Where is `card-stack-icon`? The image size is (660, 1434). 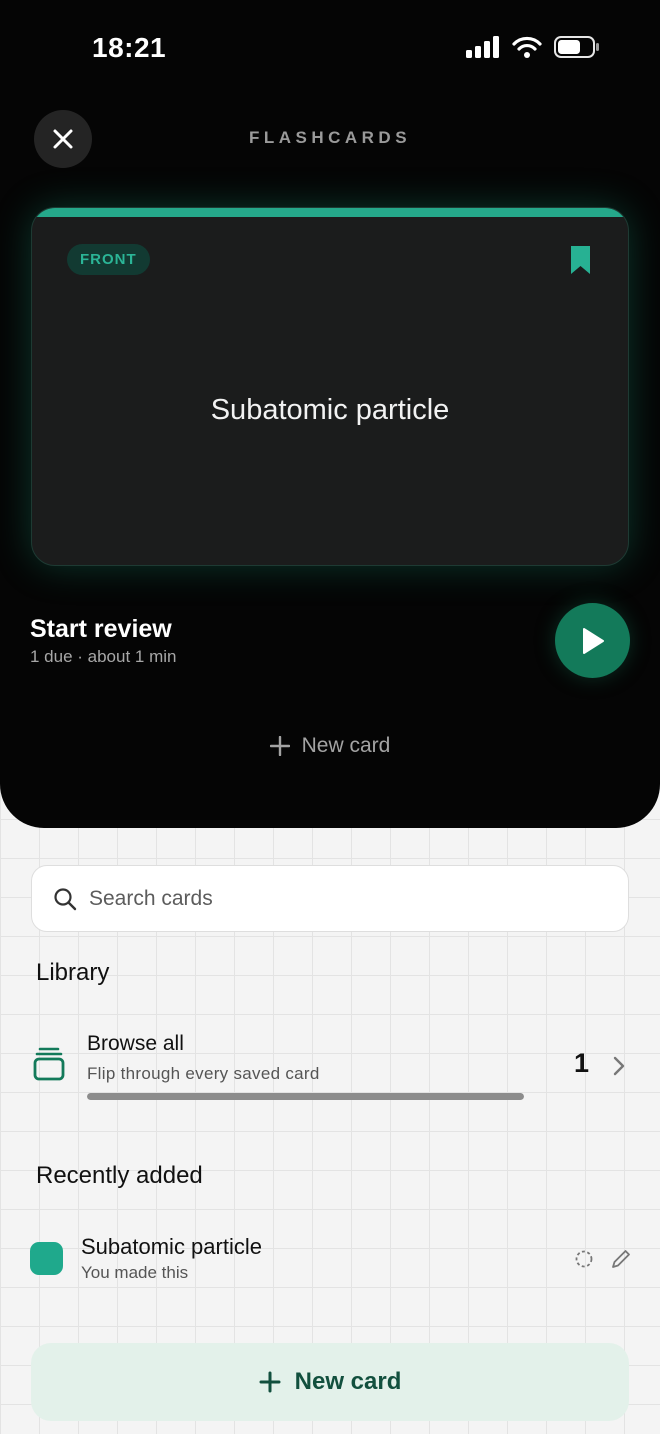
card-stack-icon is located at coordinates (49, 1064).